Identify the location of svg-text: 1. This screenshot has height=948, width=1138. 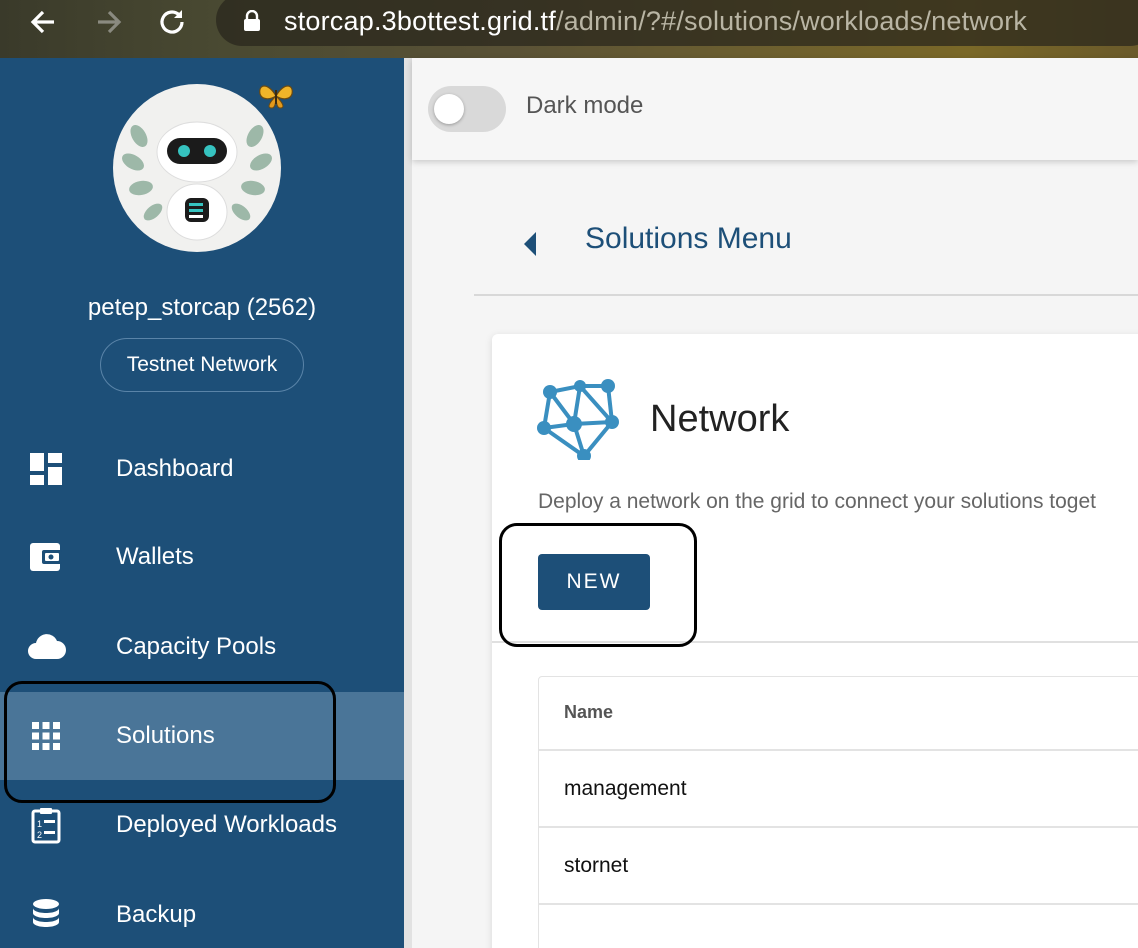
(39, 824).